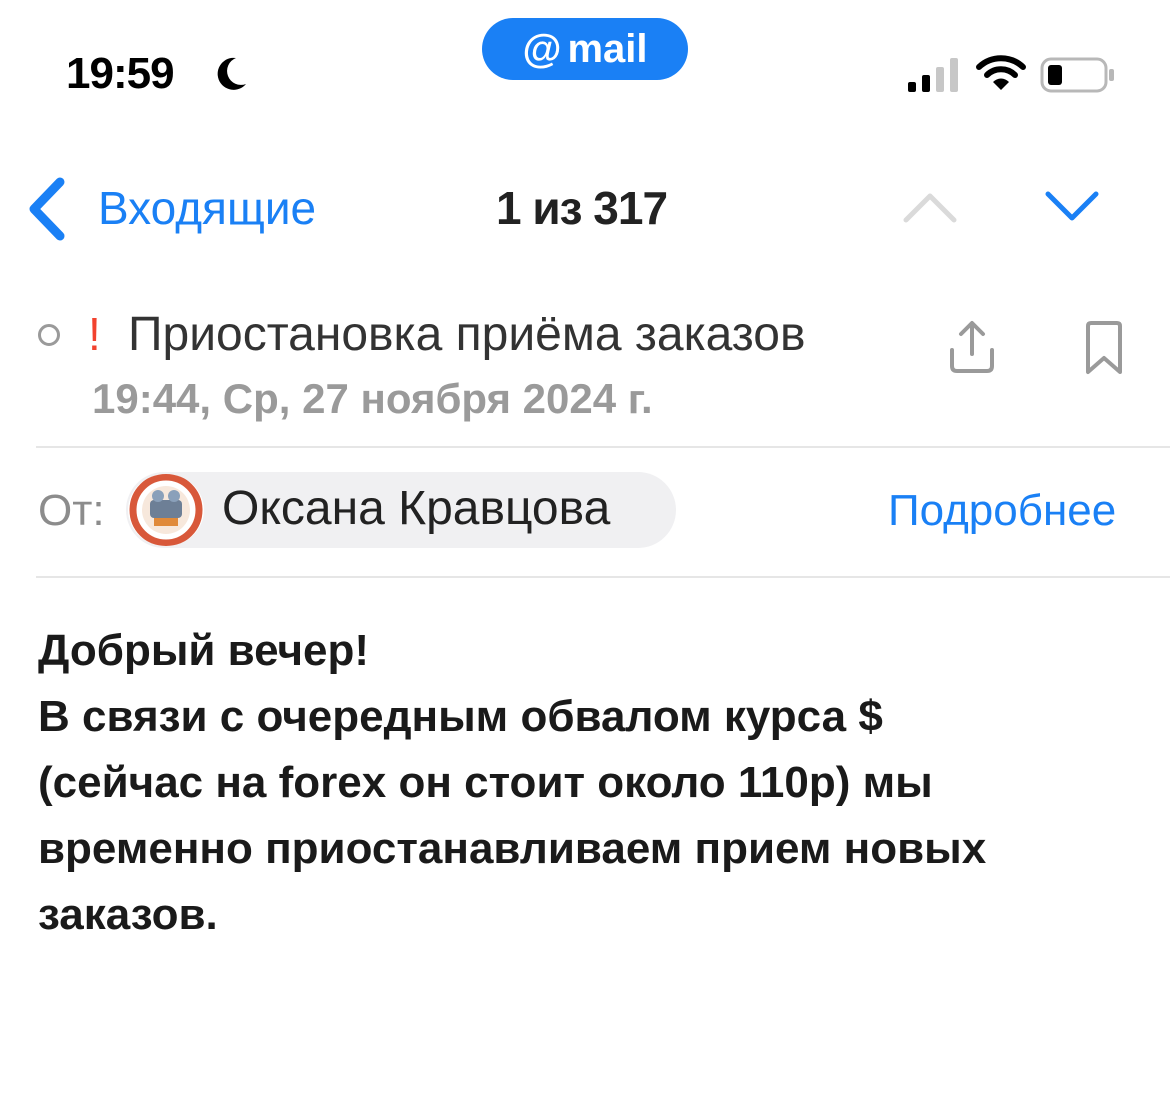 This screenshot has height=1093, width=1170. I want to click on share-icon, so click(972, 347).